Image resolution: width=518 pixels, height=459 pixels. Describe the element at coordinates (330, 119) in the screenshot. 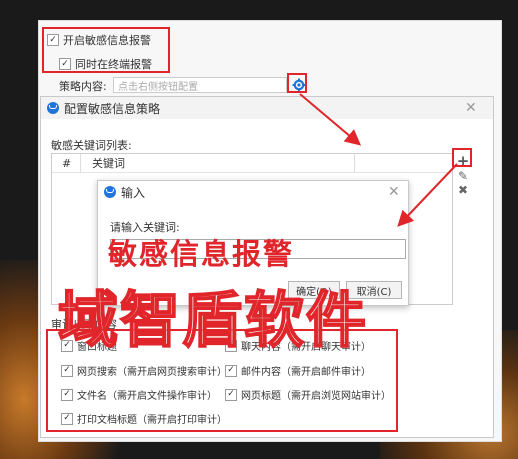

I see `arrow-gear-to-dialog` at that location.